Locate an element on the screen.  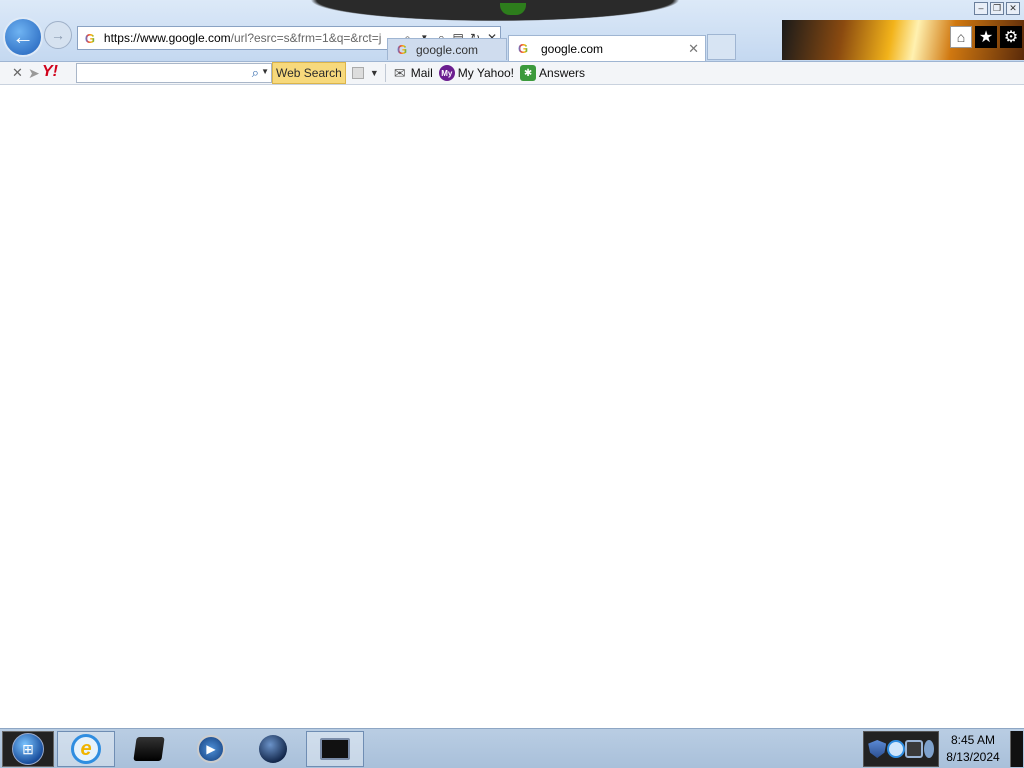
answers-link: ✱ Answers is located at coordinates (552, 73).